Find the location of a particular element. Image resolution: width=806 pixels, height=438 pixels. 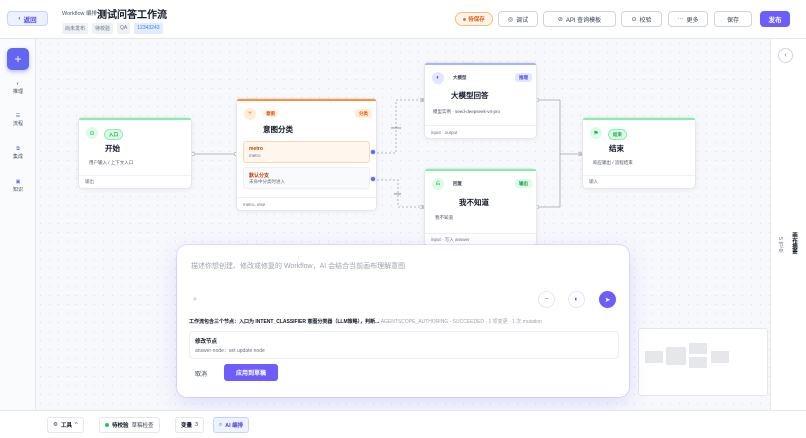

debug-button: ◎ 调试 is located at coordinates (518, 19).